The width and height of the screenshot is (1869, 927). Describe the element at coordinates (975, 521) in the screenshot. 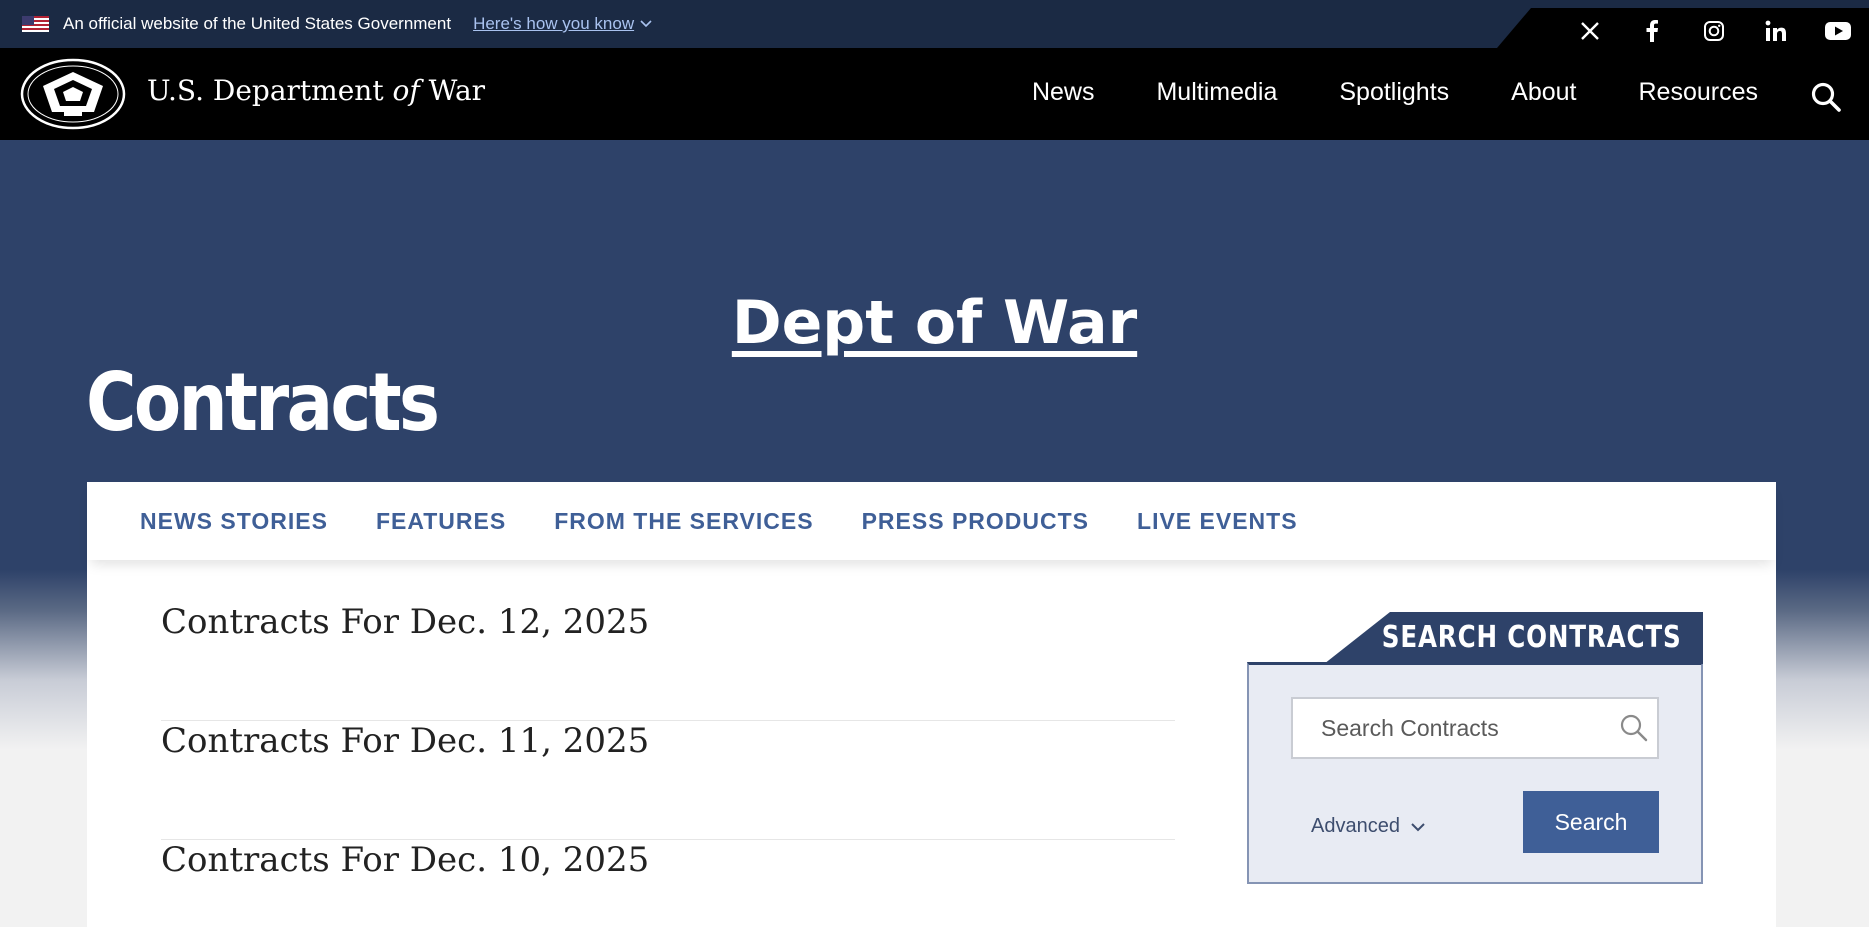

I see `subnav-item-press-products: PRESS PRODUCTS` at that location.